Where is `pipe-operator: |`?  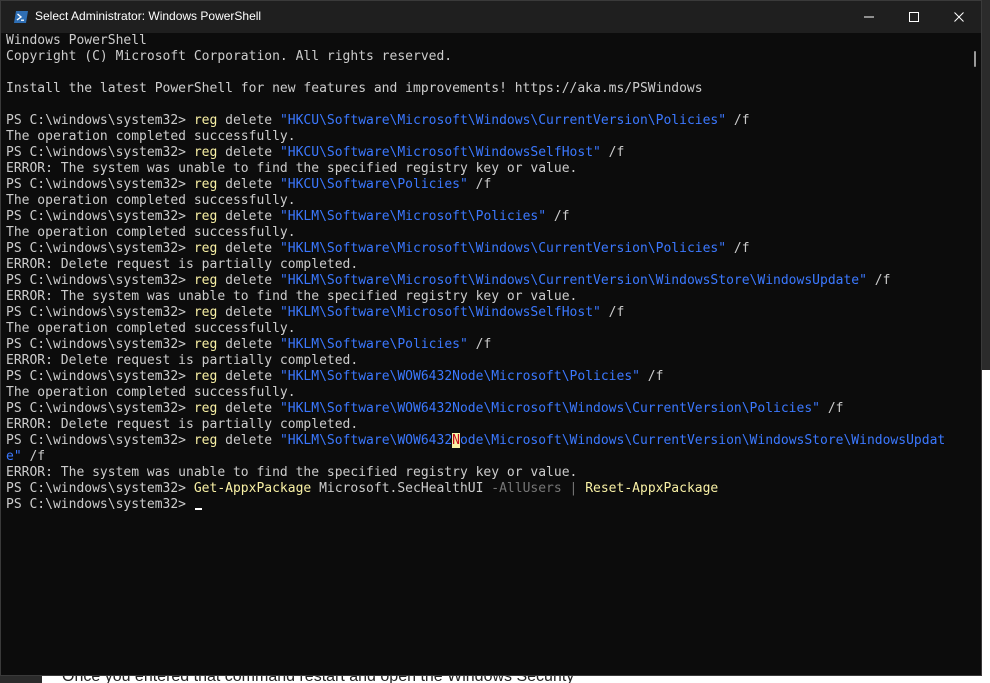 pipe-operator: | is located at coordinates (573, 488).